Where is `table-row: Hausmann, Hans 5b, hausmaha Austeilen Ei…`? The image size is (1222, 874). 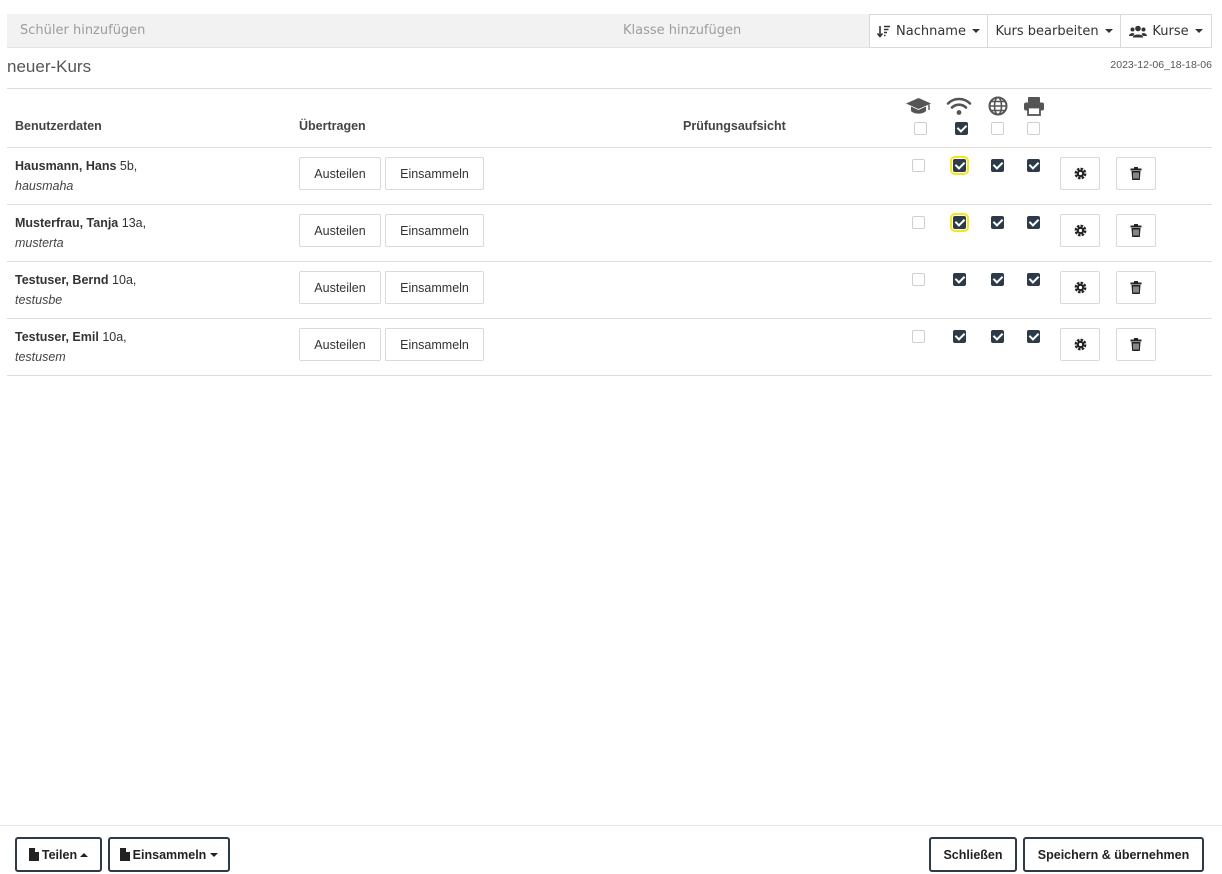
table-row: Hausmann, Hans 5b, hausmaha Austeilen Ei… is located at coordinates (609, 176).